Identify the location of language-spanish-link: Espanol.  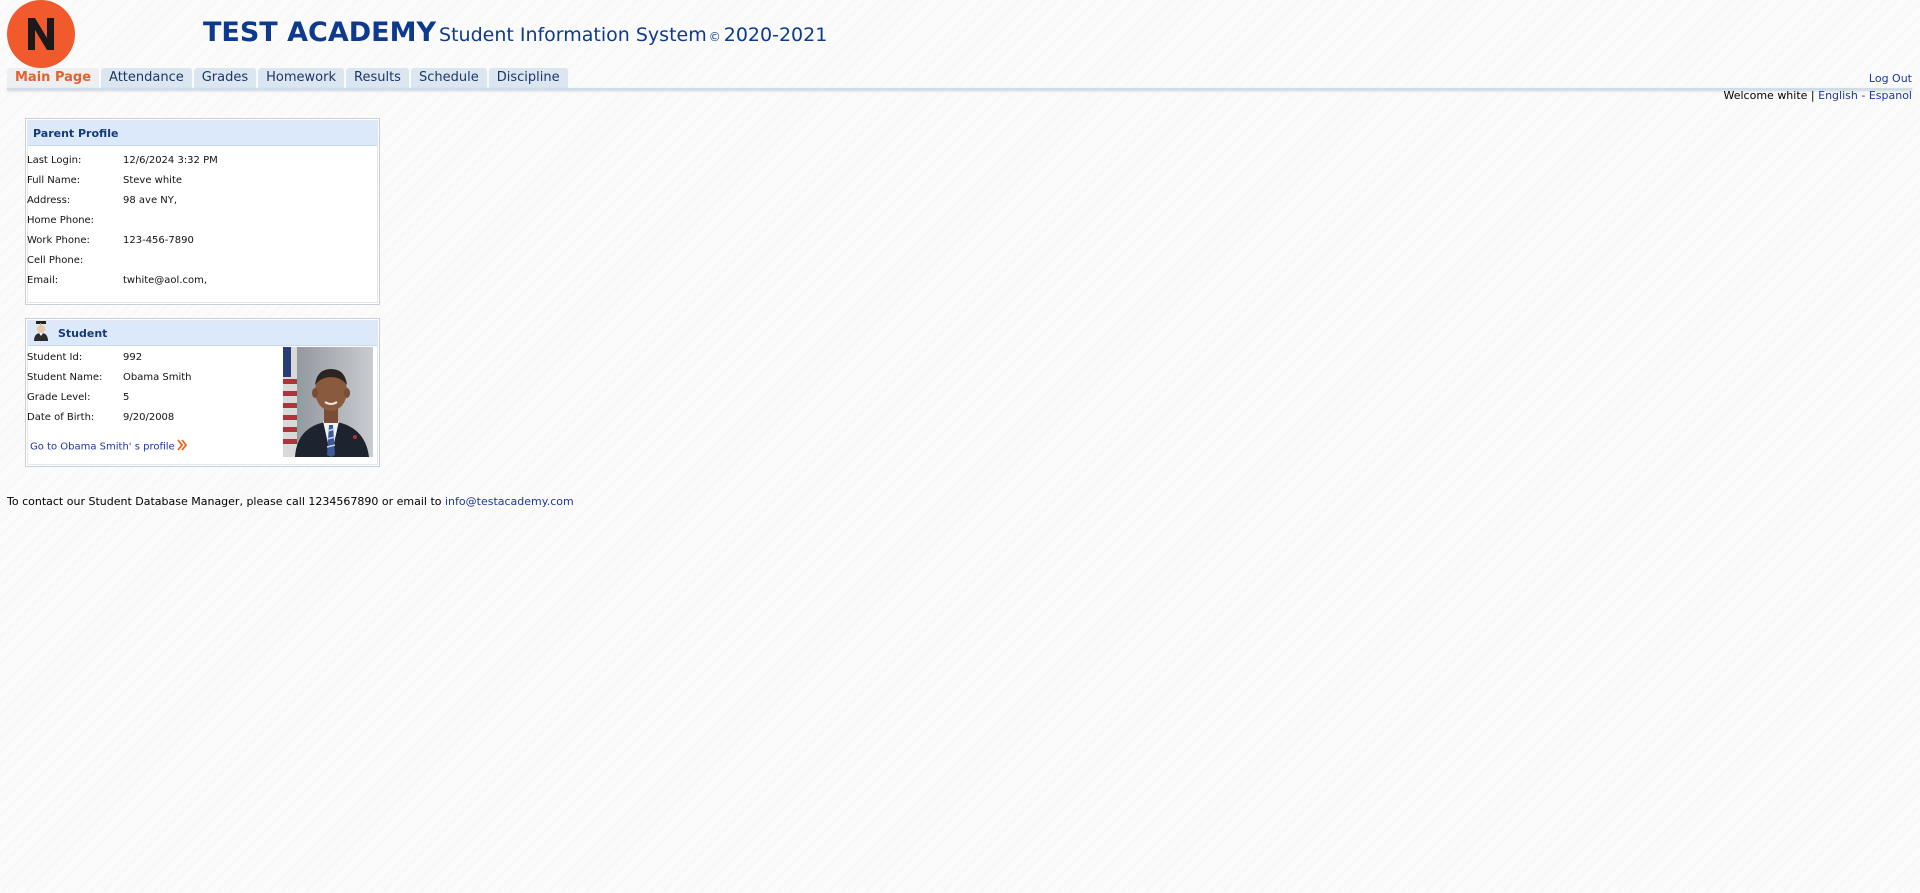
(1890, 95).